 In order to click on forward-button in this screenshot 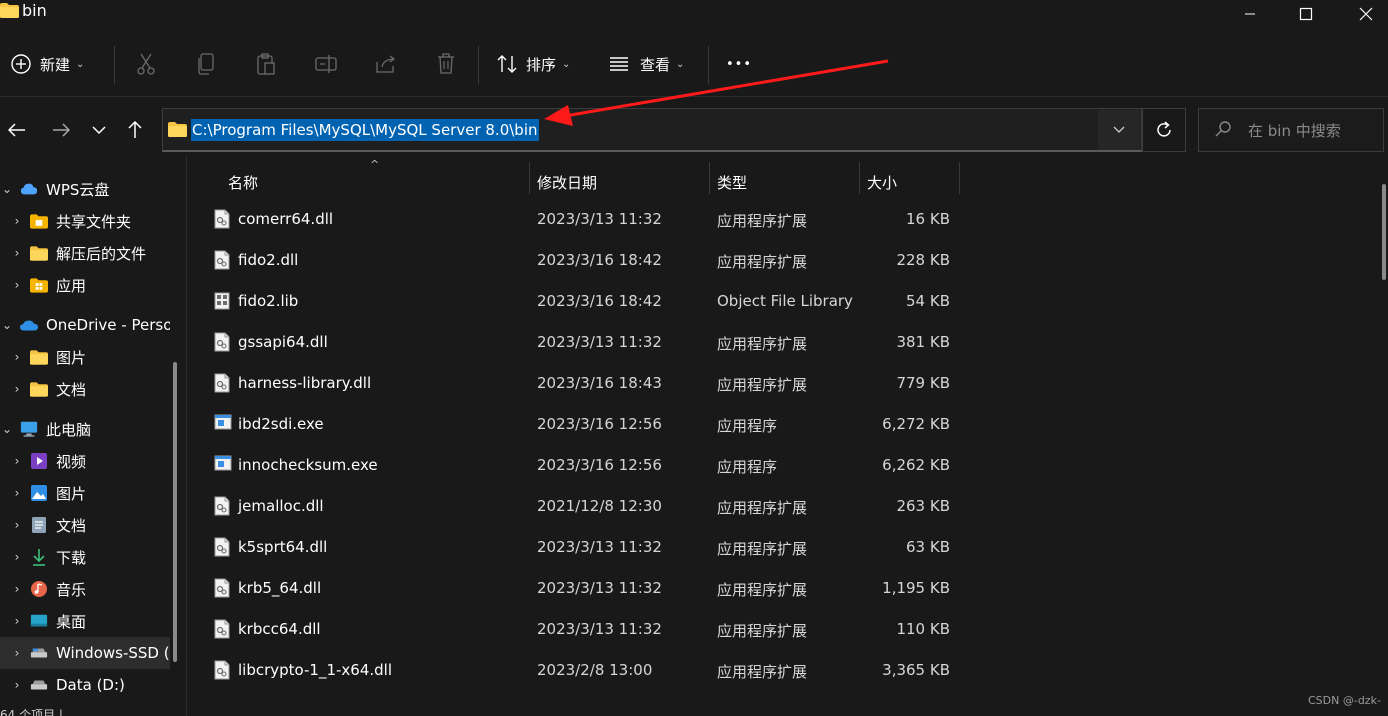, I will do `click(61, 130)`.